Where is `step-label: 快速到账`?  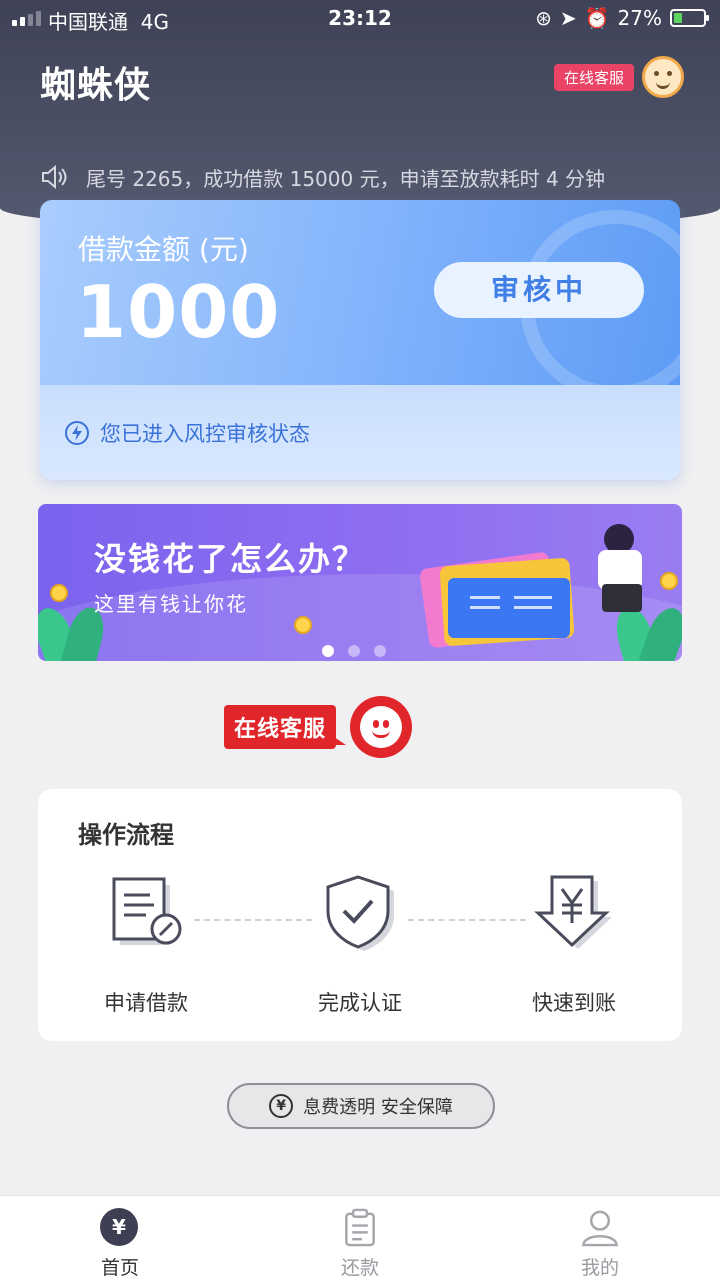 step-label: 快速到账 is located at coordinates (574, 1003).